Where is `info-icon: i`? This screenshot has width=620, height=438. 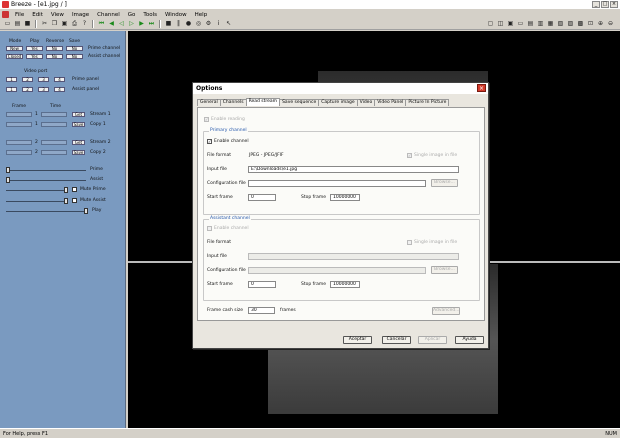
info-icon: i is located at coordinates (218, 24).